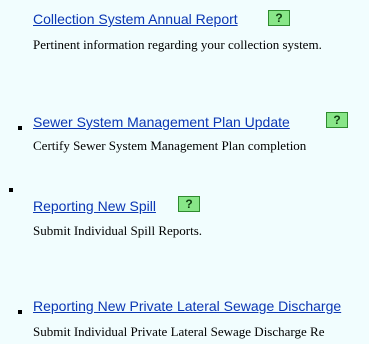 Image resolution: width=369 pixels, height=344 pixels. I want to click on collection-system-annual-report-help-button: ?, so click(279, 18).